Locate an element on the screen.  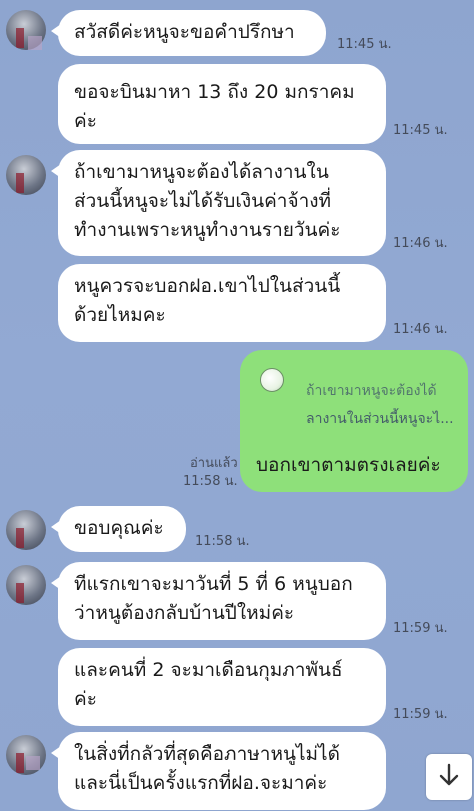
my-reply-text: บอกเขาตามตรงเลยค่ะ is located at coordinates (348, 465).